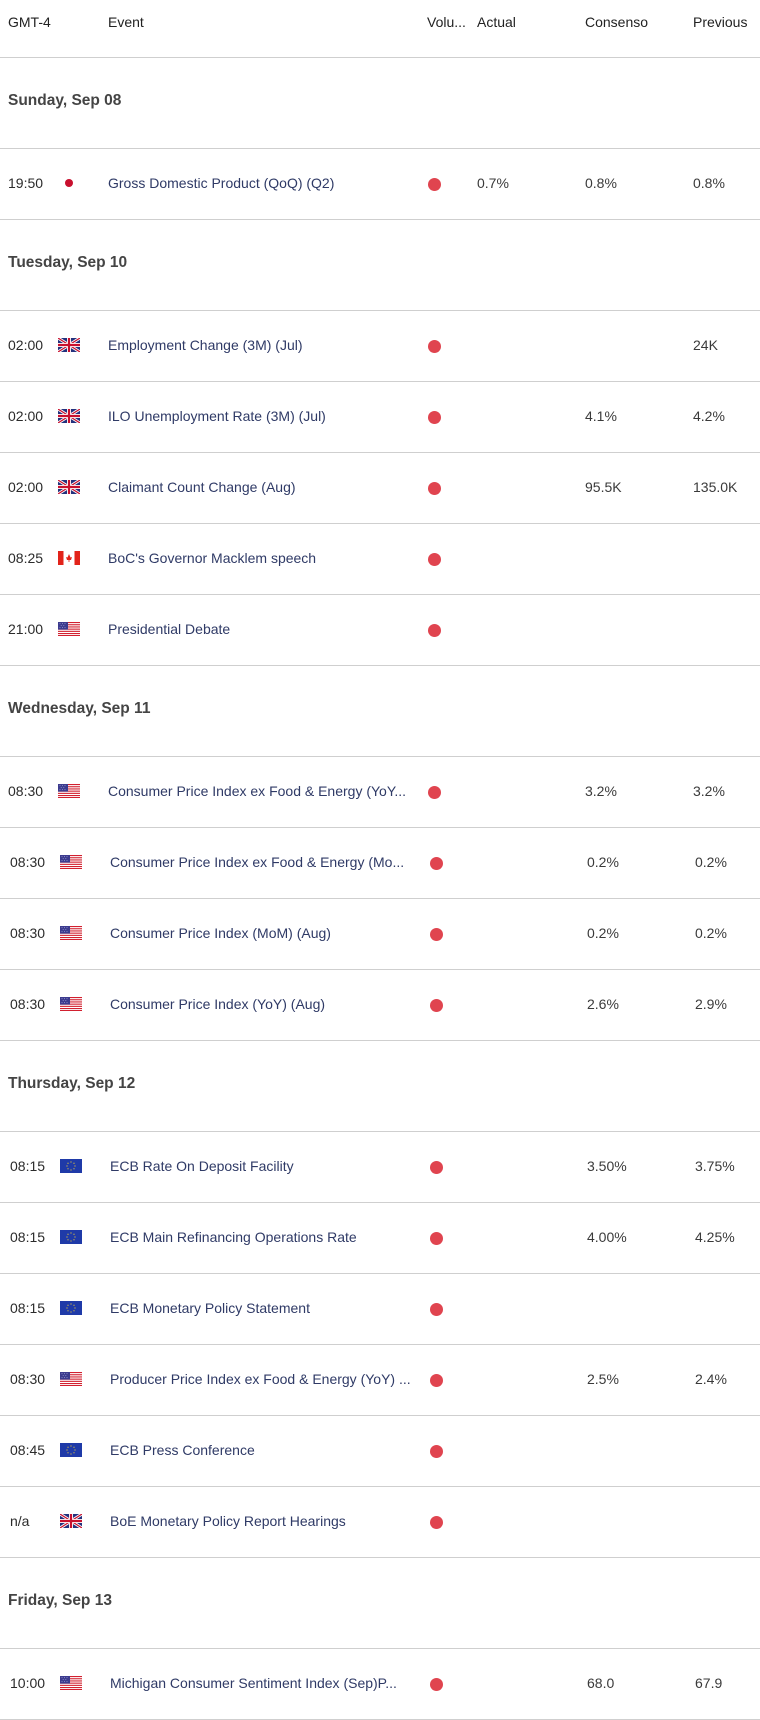 The height and width of the screenshot is (1720, 760). I want to click on event-time: 08:45, so click(28, 1450).